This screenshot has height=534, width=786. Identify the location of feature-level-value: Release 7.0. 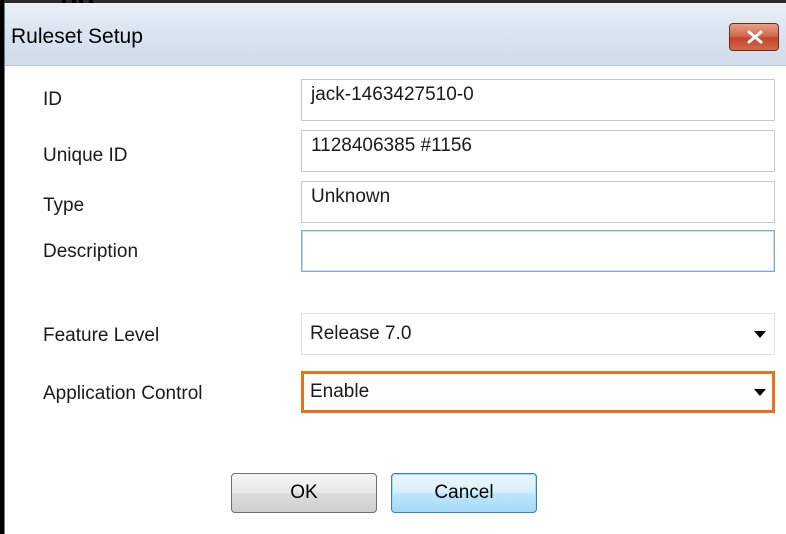
(361, 333).